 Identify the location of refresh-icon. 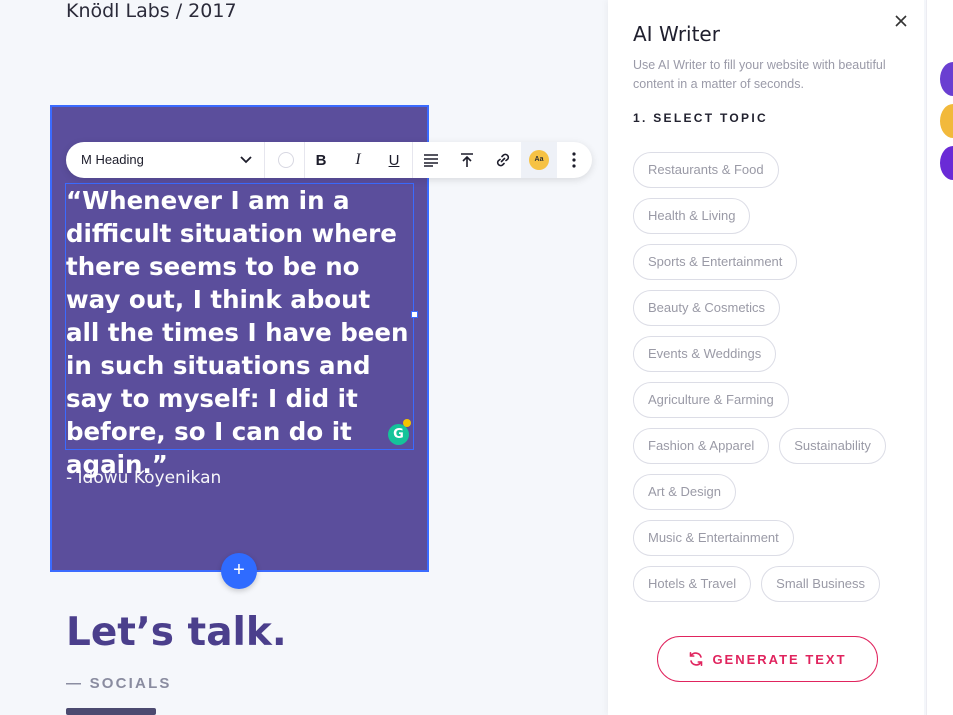
(696, 659).